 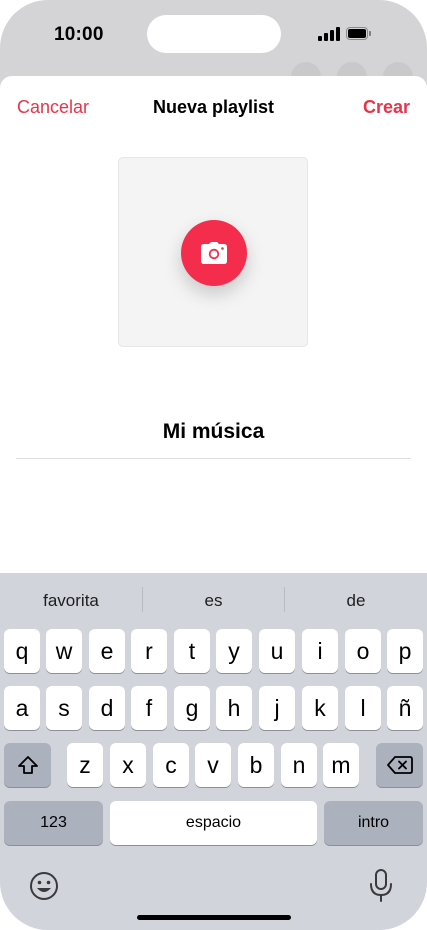 I want to click on dynamic-island, so click(x=214, y=34).